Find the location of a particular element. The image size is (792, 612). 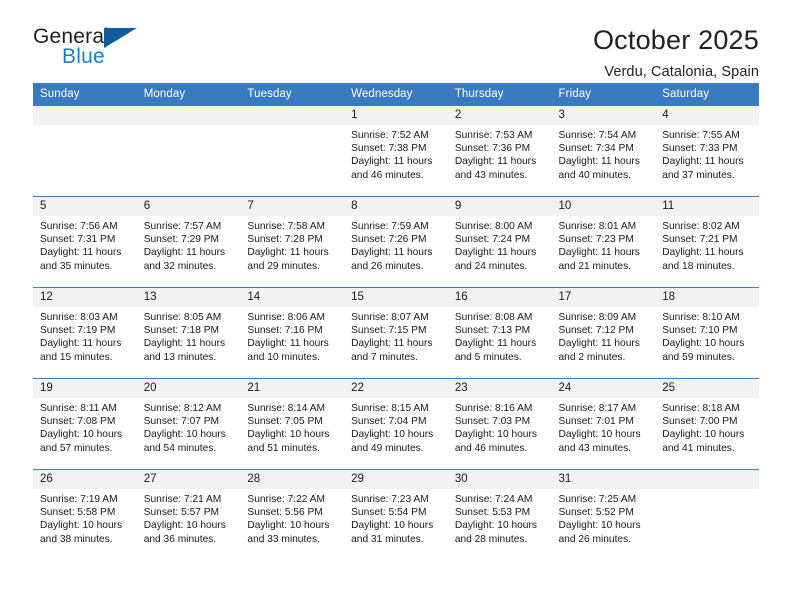

sunset-text: Sunset: 7:13 PM is located at coordinates (492, 331).